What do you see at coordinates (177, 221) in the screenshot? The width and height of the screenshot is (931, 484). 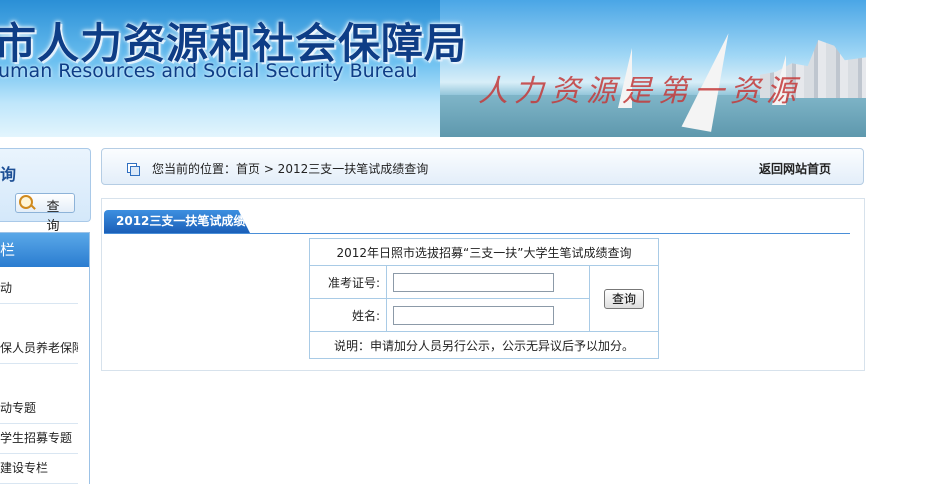 I see `content-tab: 2012三支一扶笔试成绩` at bounding box center [177, 221].